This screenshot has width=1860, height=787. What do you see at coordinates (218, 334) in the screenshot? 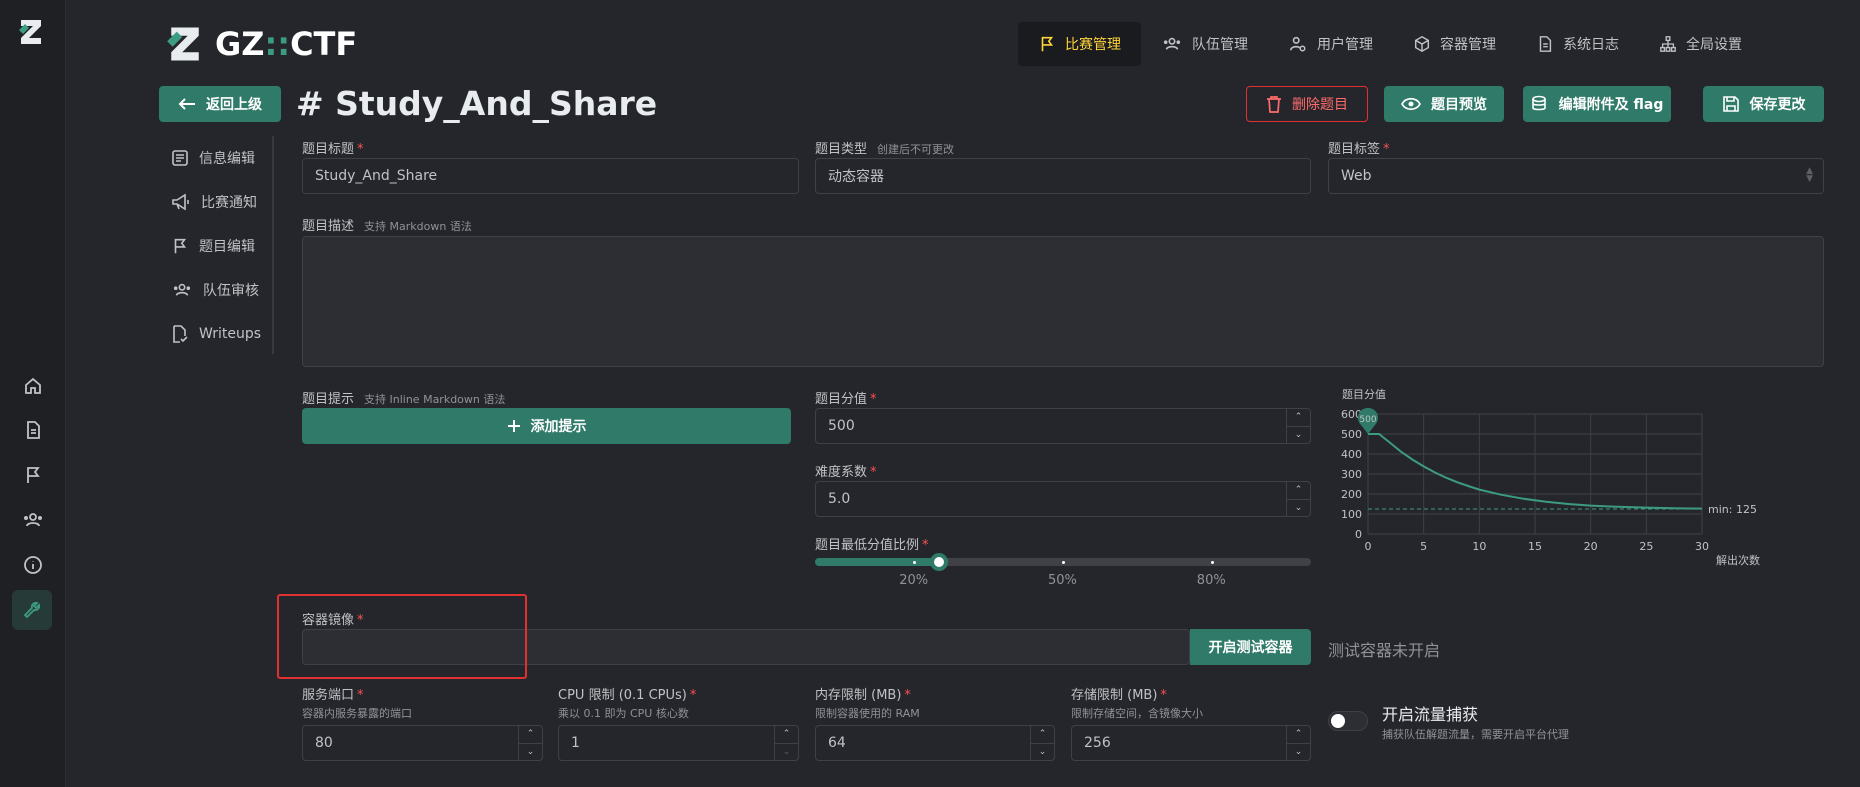
I see `sidenav-writeups: Writeups` at bounding box center [218, 334].